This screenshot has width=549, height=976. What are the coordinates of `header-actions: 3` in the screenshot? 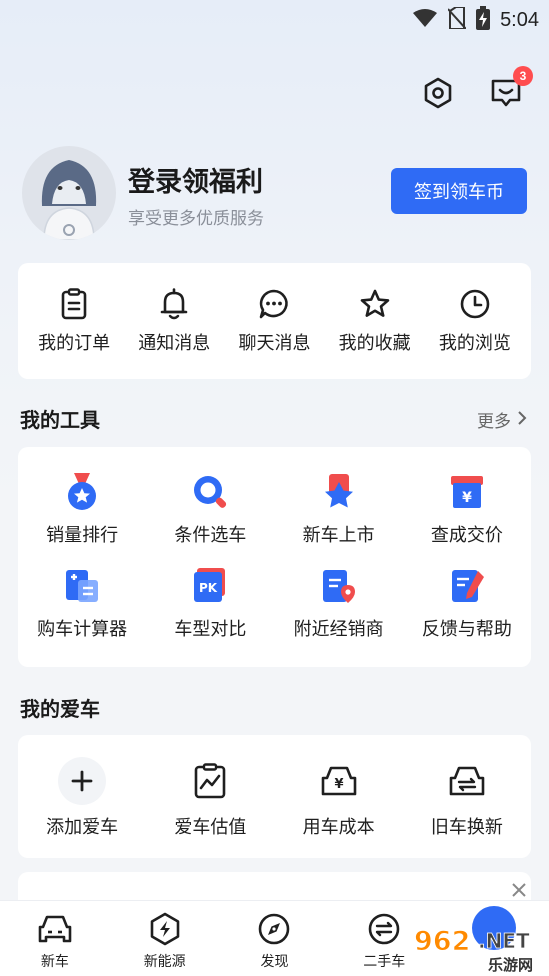 It's located at (476, 90).